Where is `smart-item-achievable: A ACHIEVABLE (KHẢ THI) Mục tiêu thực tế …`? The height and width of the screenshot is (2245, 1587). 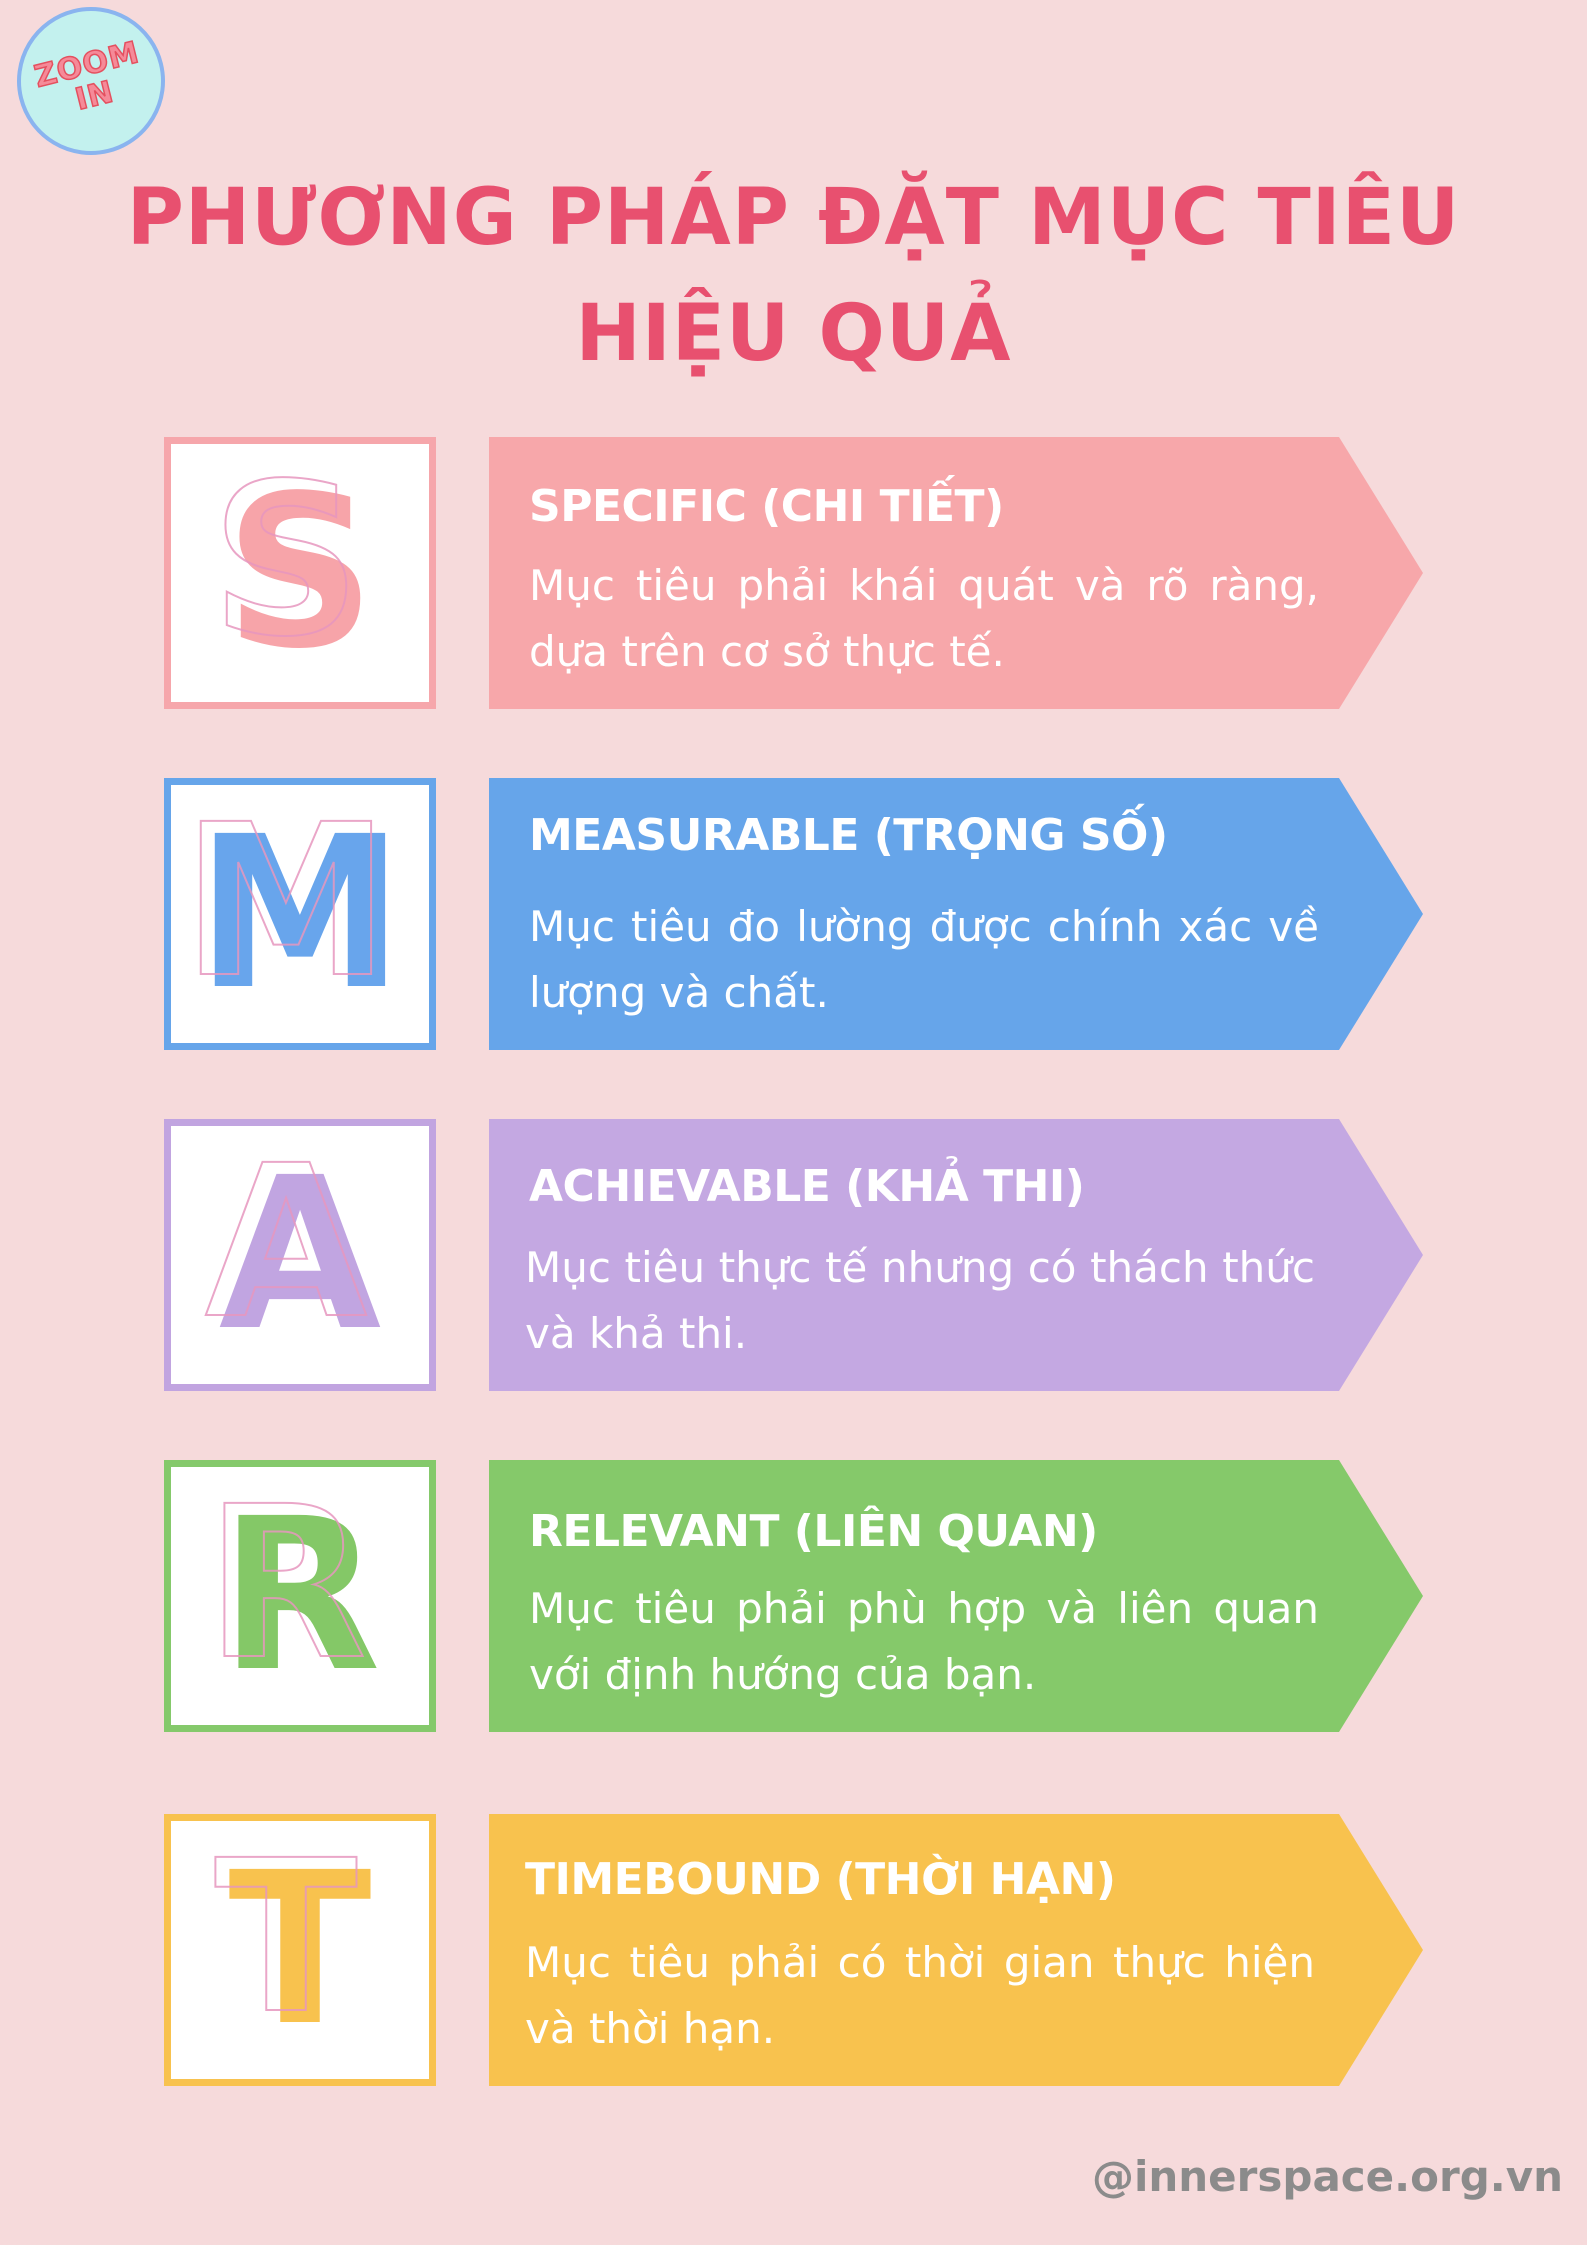 smart-item-achievable: A ACHIEVABLE (KHẢ THI) Mục tiêu thực tế … is located at coordinates (793, 1255).